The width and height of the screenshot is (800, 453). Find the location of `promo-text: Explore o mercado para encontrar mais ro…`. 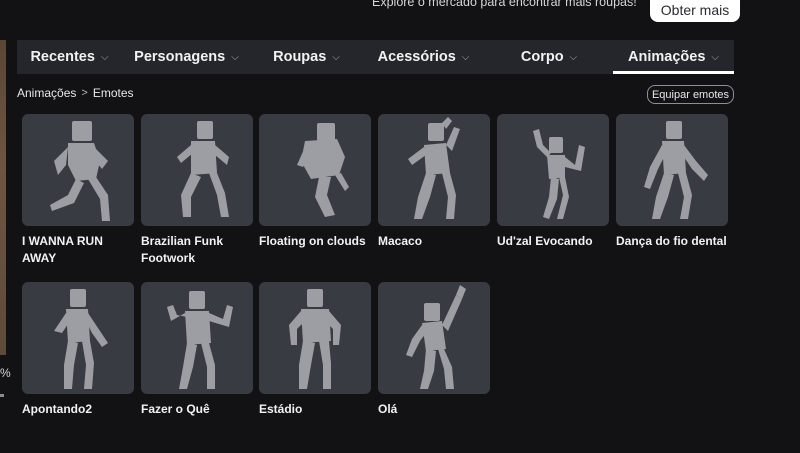

promo-text: Explore o mercado para encontrar mais ro… is located at coordinates (504, 4).